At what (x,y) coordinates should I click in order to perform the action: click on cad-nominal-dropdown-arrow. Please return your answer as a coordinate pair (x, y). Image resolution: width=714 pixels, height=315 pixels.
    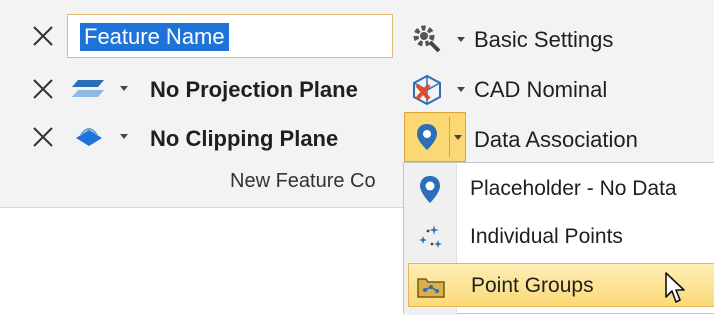
    Looking at the image, I should click on (461, 89).